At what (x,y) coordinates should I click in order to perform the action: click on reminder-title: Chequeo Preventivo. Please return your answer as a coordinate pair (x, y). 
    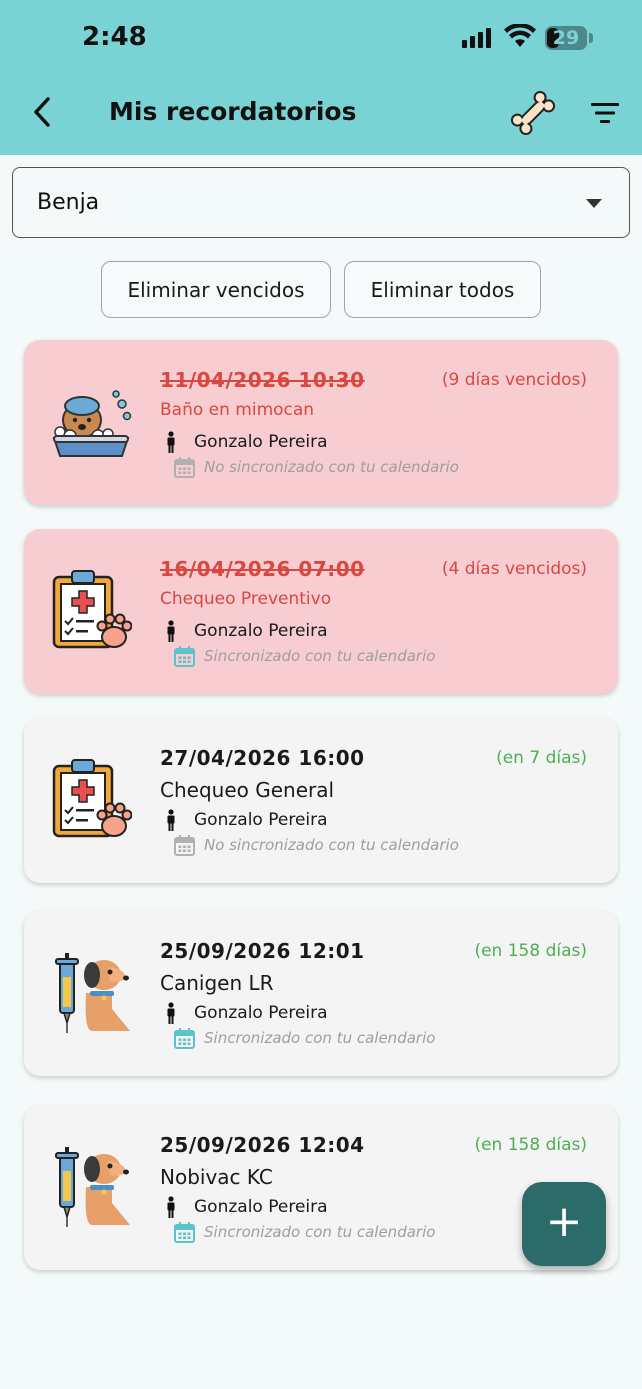
    Looking at the image, I should click on (246, 599).